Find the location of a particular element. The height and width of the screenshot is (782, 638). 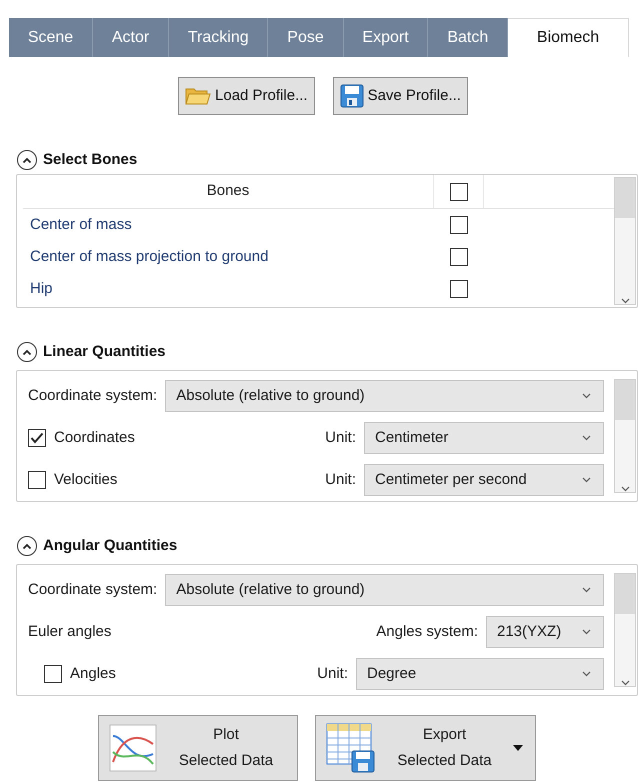

tab: Tracking is located at coordinates (218, 37).